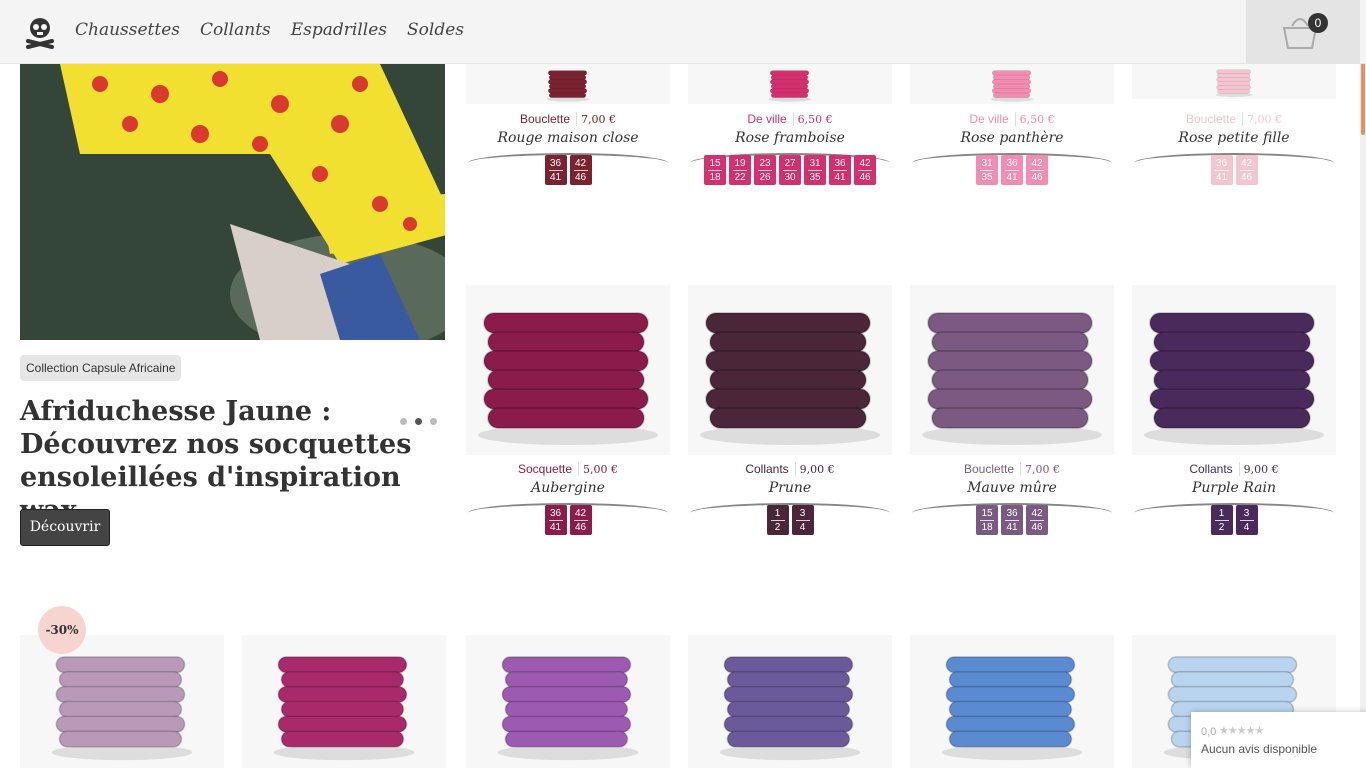  I want to click on carousel-dot-active, so click(418, 421).